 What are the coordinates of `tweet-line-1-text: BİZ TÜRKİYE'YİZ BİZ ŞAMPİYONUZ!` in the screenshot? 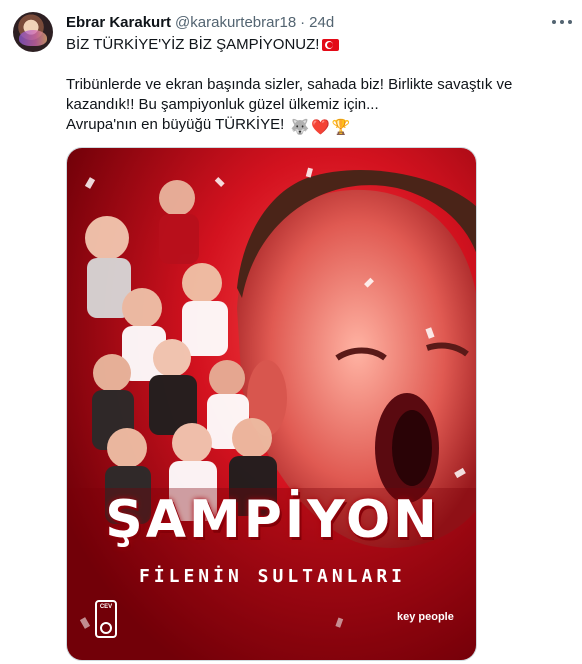 It's located at (193, 44).